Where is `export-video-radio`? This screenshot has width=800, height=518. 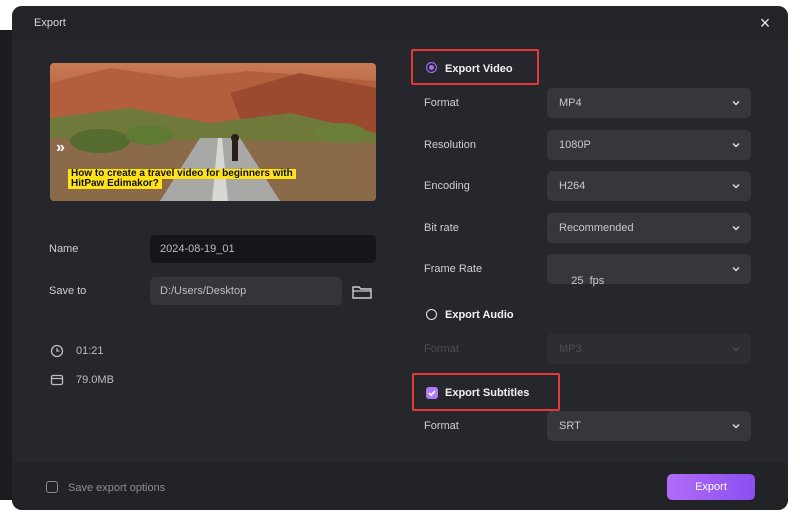 export-video-radio is located at coordinates (431, 67).